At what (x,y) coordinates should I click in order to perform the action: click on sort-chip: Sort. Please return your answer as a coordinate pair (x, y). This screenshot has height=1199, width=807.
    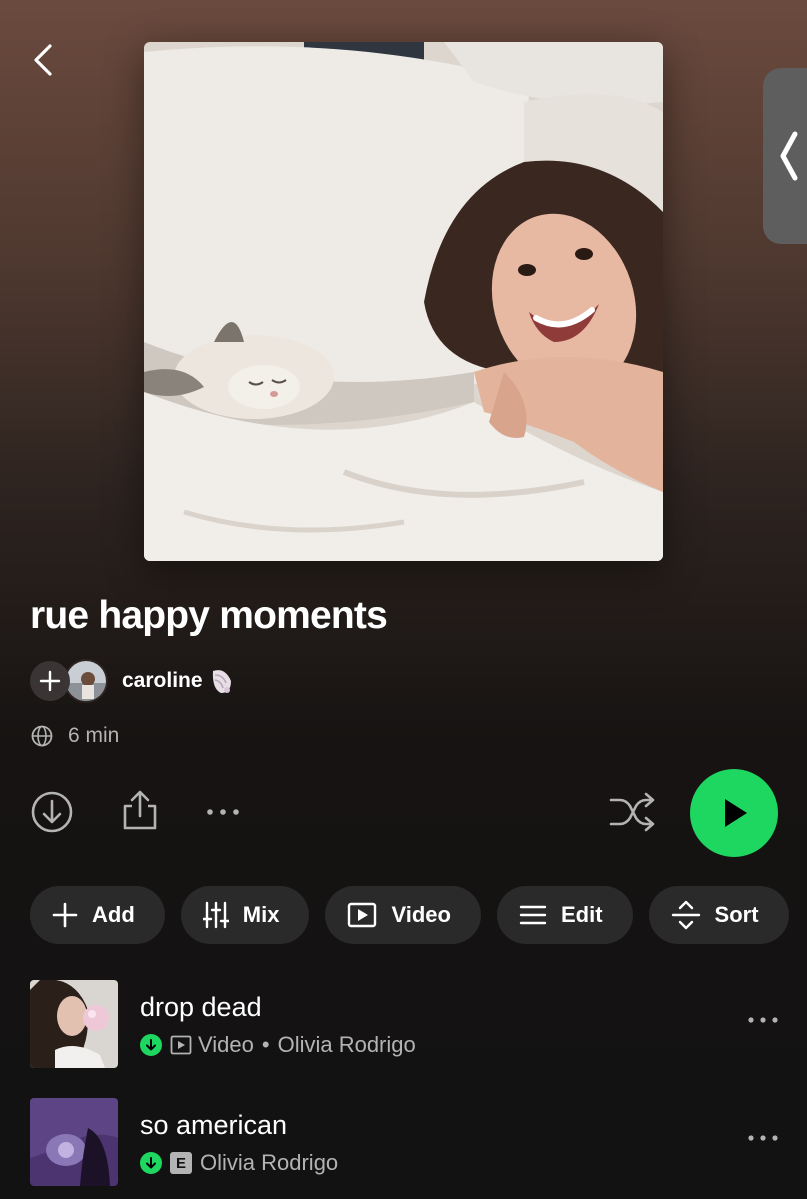
    Looking at the image, I should click on (718, 915).